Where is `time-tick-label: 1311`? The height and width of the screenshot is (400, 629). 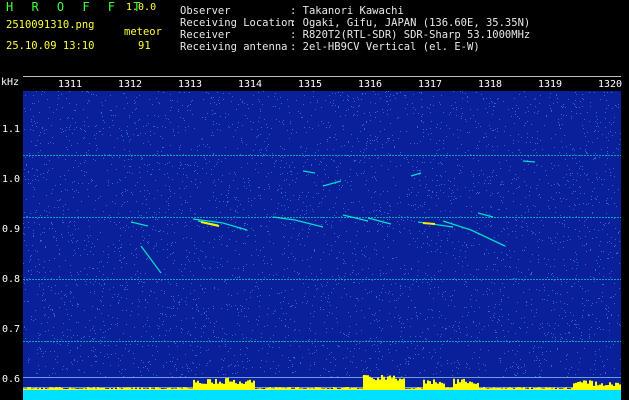
time-tick-label: 1311 is located at coordinates (70, 84).